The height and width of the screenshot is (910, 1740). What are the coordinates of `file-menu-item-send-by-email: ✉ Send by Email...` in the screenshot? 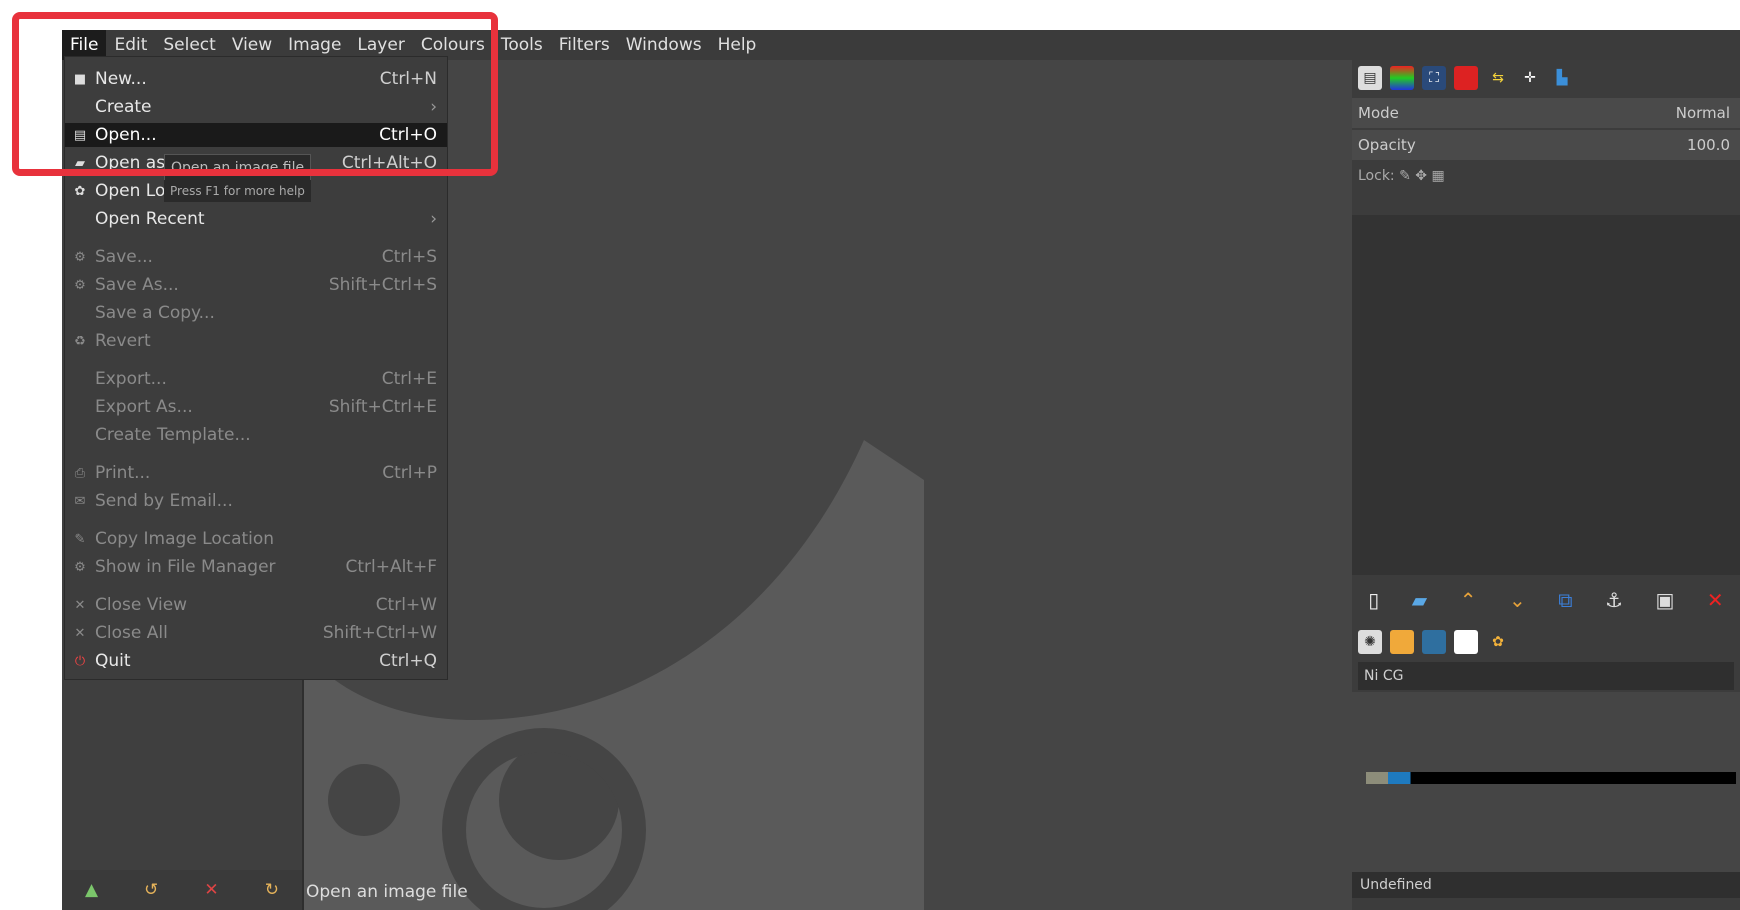 It's located at (256, 501).